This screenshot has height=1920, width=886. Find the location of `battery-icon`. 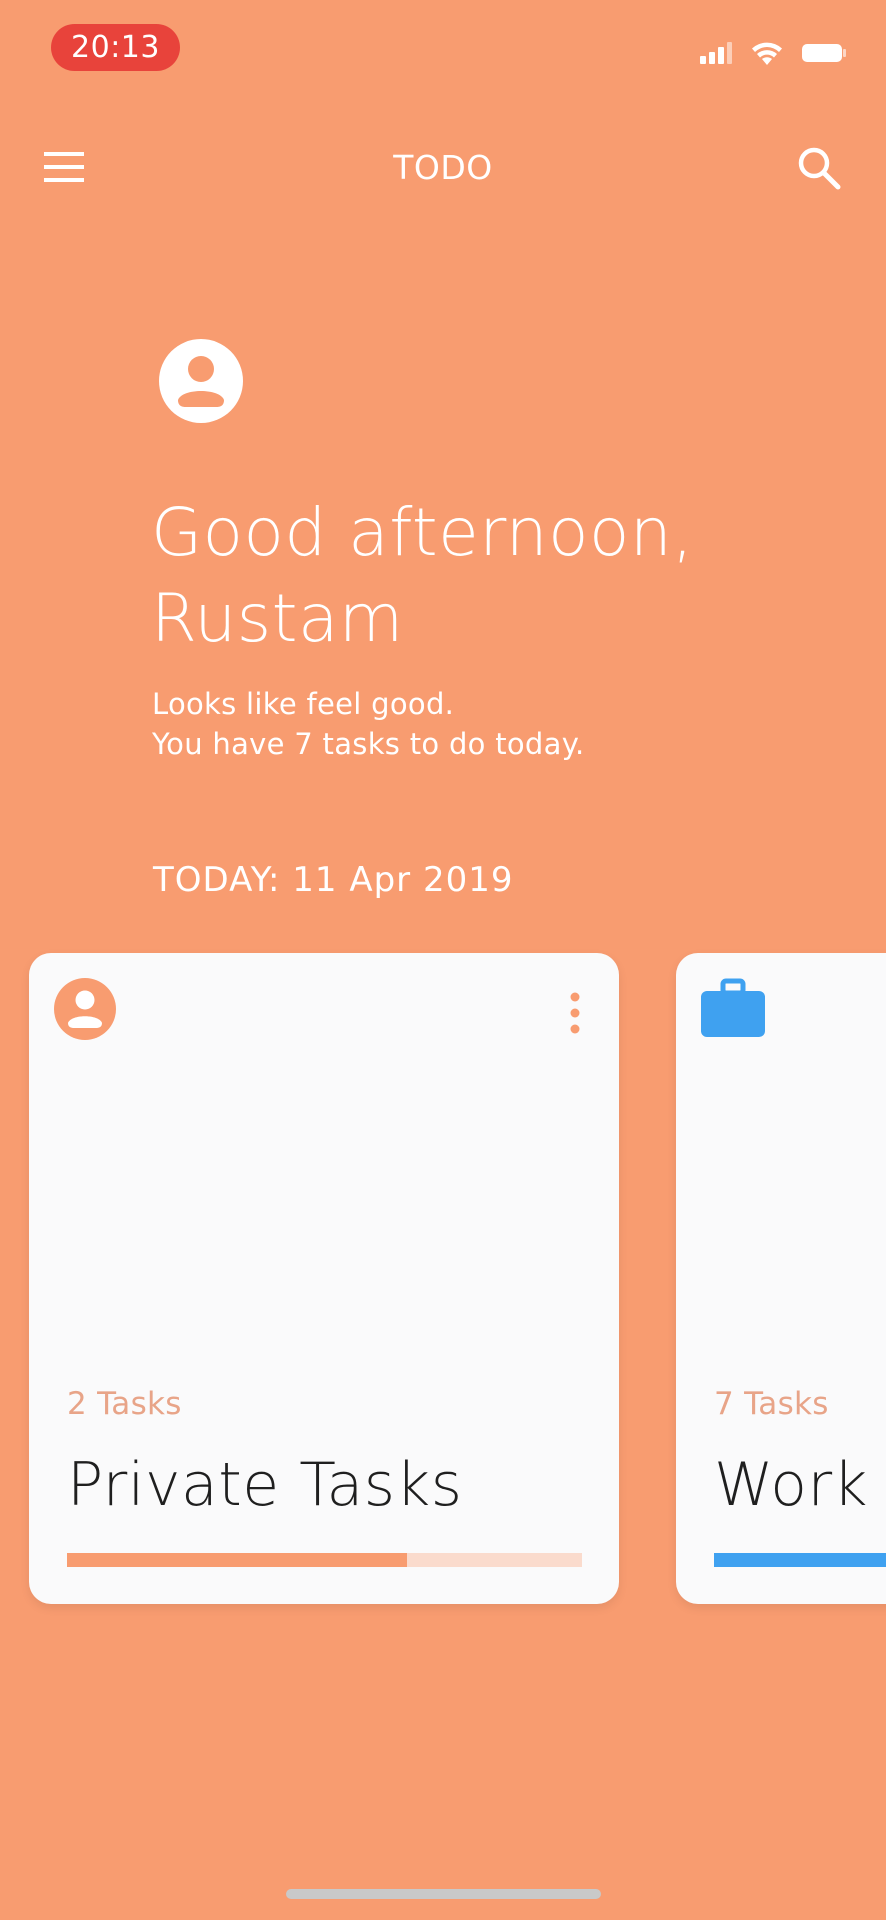

battery-icon is located at coordinates (824, 53).